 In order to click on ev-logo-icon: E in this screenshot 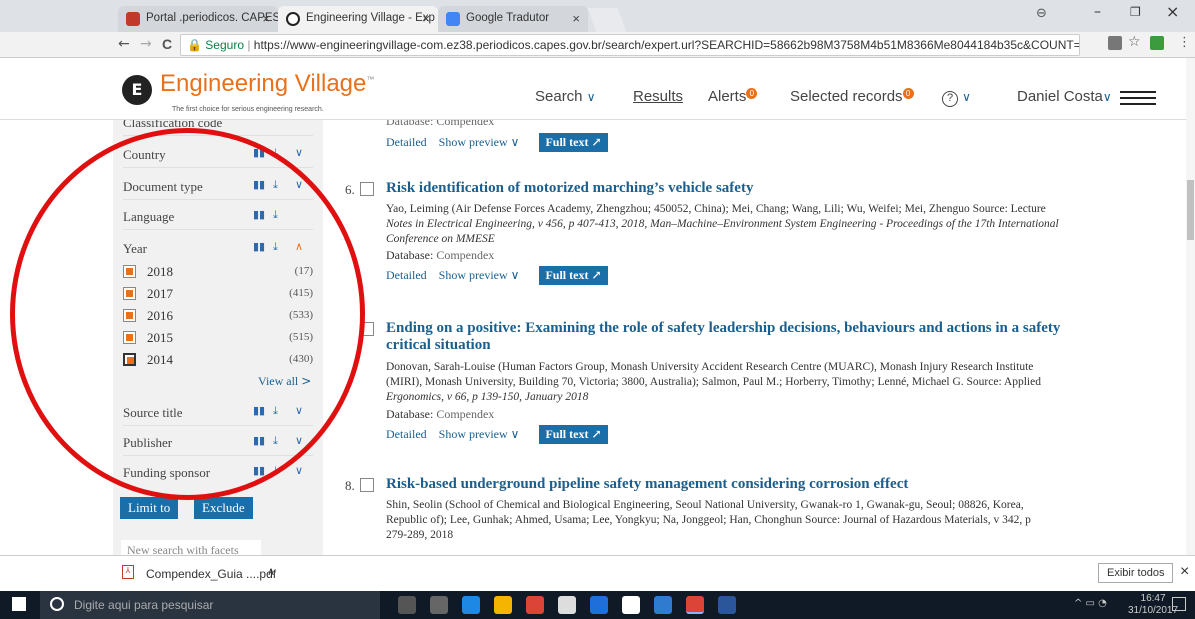, I will do `click(137, 90)`.